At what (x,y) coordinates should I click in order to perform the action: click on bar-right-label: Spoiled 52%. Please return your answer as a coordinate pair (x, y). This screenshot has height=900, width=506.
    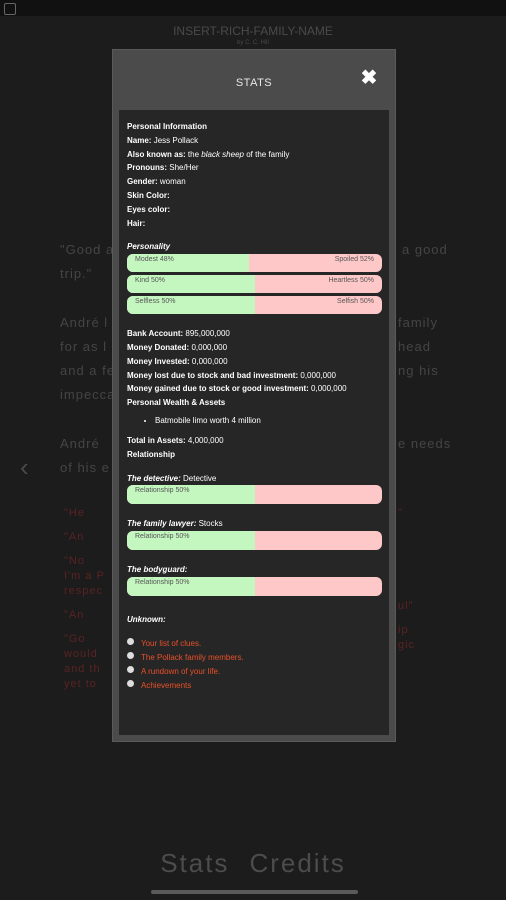
    Looking at the image, I should click on (354, 260).